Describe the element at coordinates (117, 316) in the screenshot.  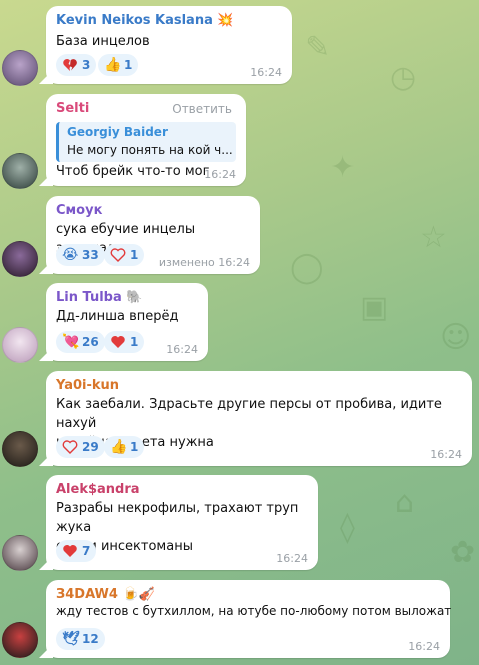
I see `message-text: Дд-линша вперёд` at that location.